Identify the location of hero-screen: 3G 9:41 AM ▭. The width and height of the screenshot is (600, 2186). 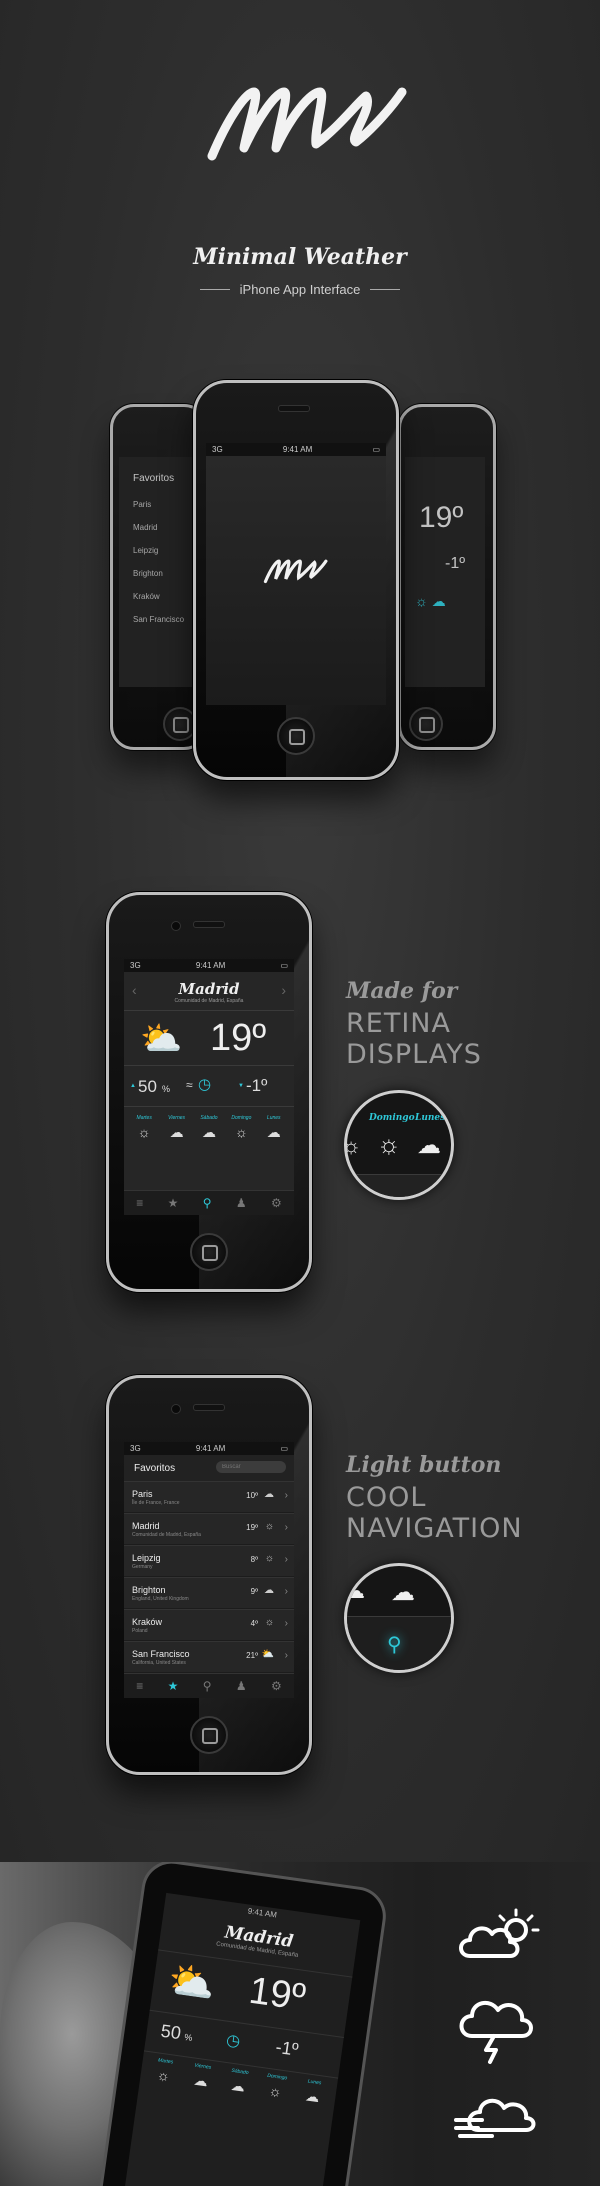
(296, 574).